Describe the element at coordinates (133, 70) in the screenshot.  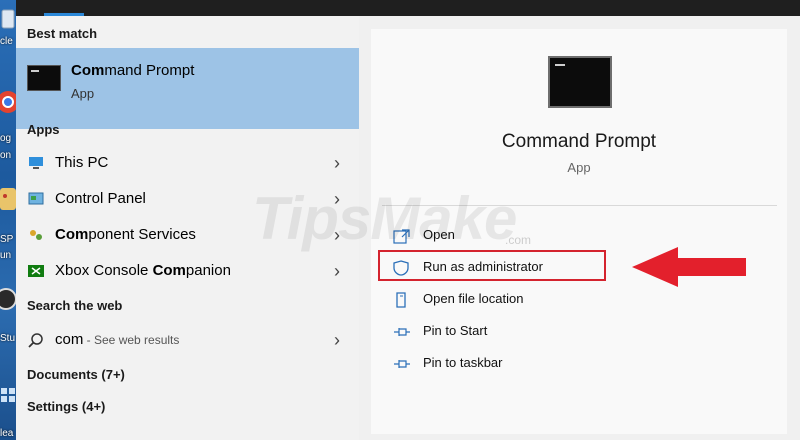
I see `best-match-title: Command Prompt` at that location.